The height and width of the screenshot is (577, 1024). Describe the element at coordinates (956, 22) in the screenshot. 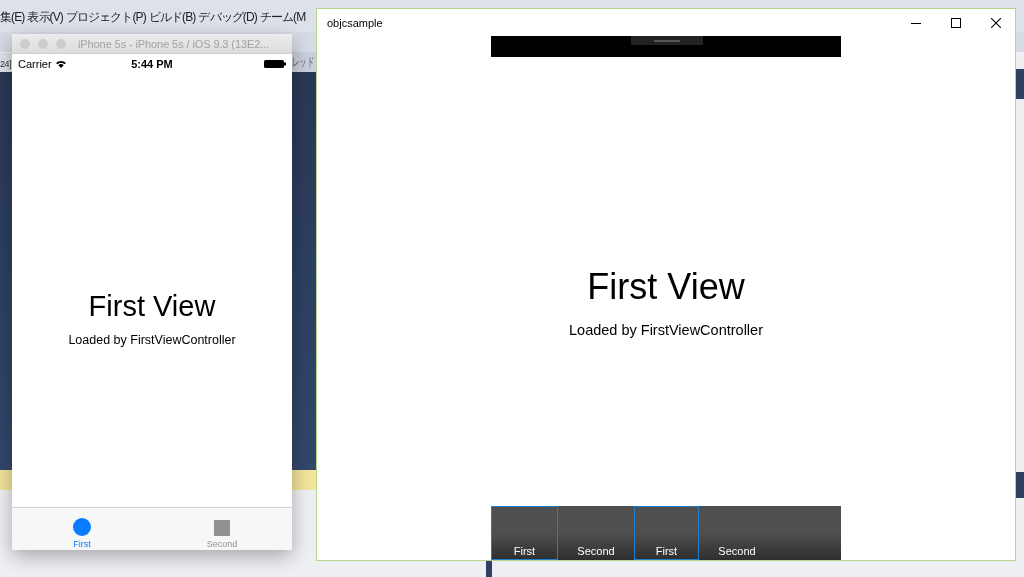

I see `maximize-icon` at that location.